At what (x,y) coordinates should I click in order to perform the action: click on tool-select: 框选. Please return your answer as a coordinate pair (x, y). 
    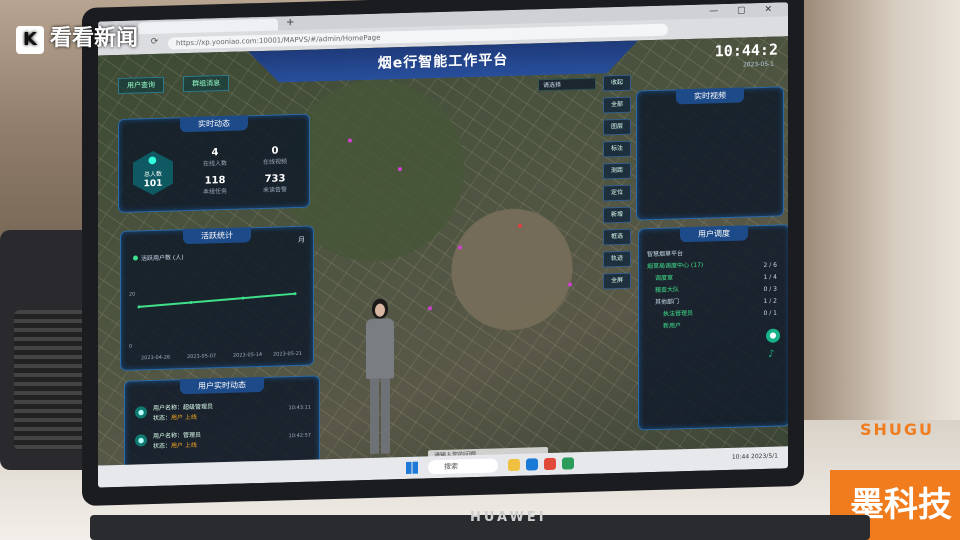
    Looking at the image, I should click on (617, 237).